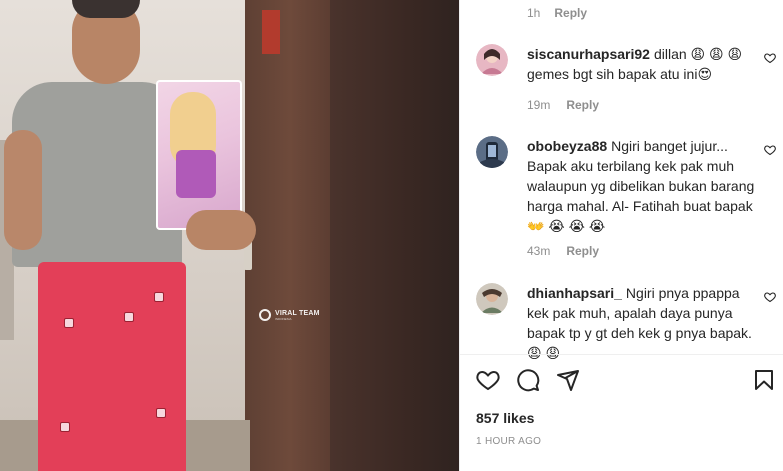  I want to click on previous-comment-meta: 1h Reply, so click(557, 13).